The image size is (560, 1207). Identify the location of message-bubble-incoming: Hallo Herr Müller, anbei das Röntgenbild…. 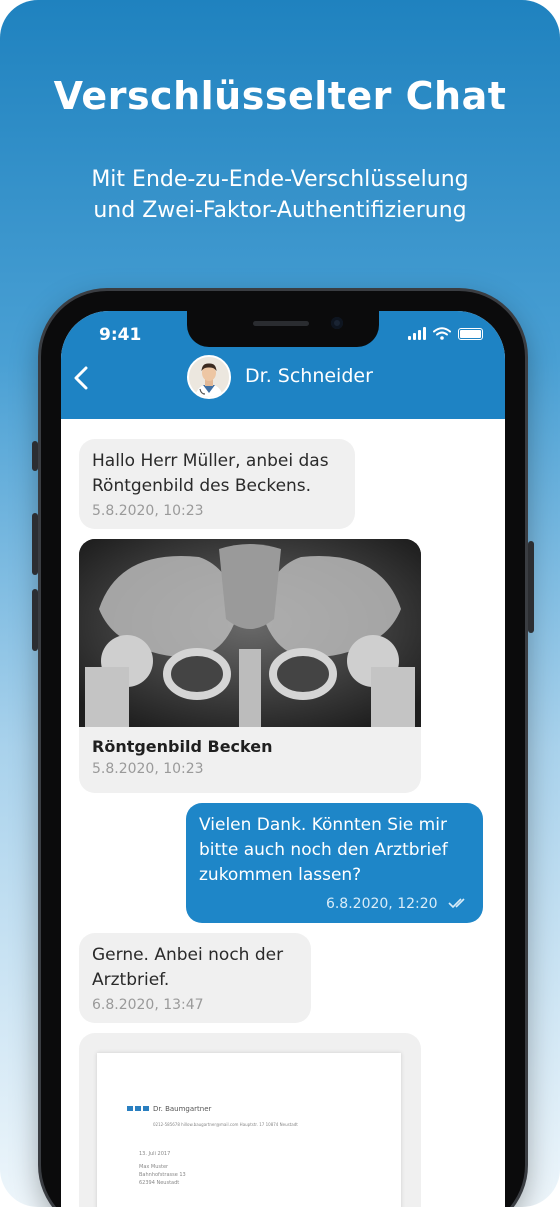
(217, 484).